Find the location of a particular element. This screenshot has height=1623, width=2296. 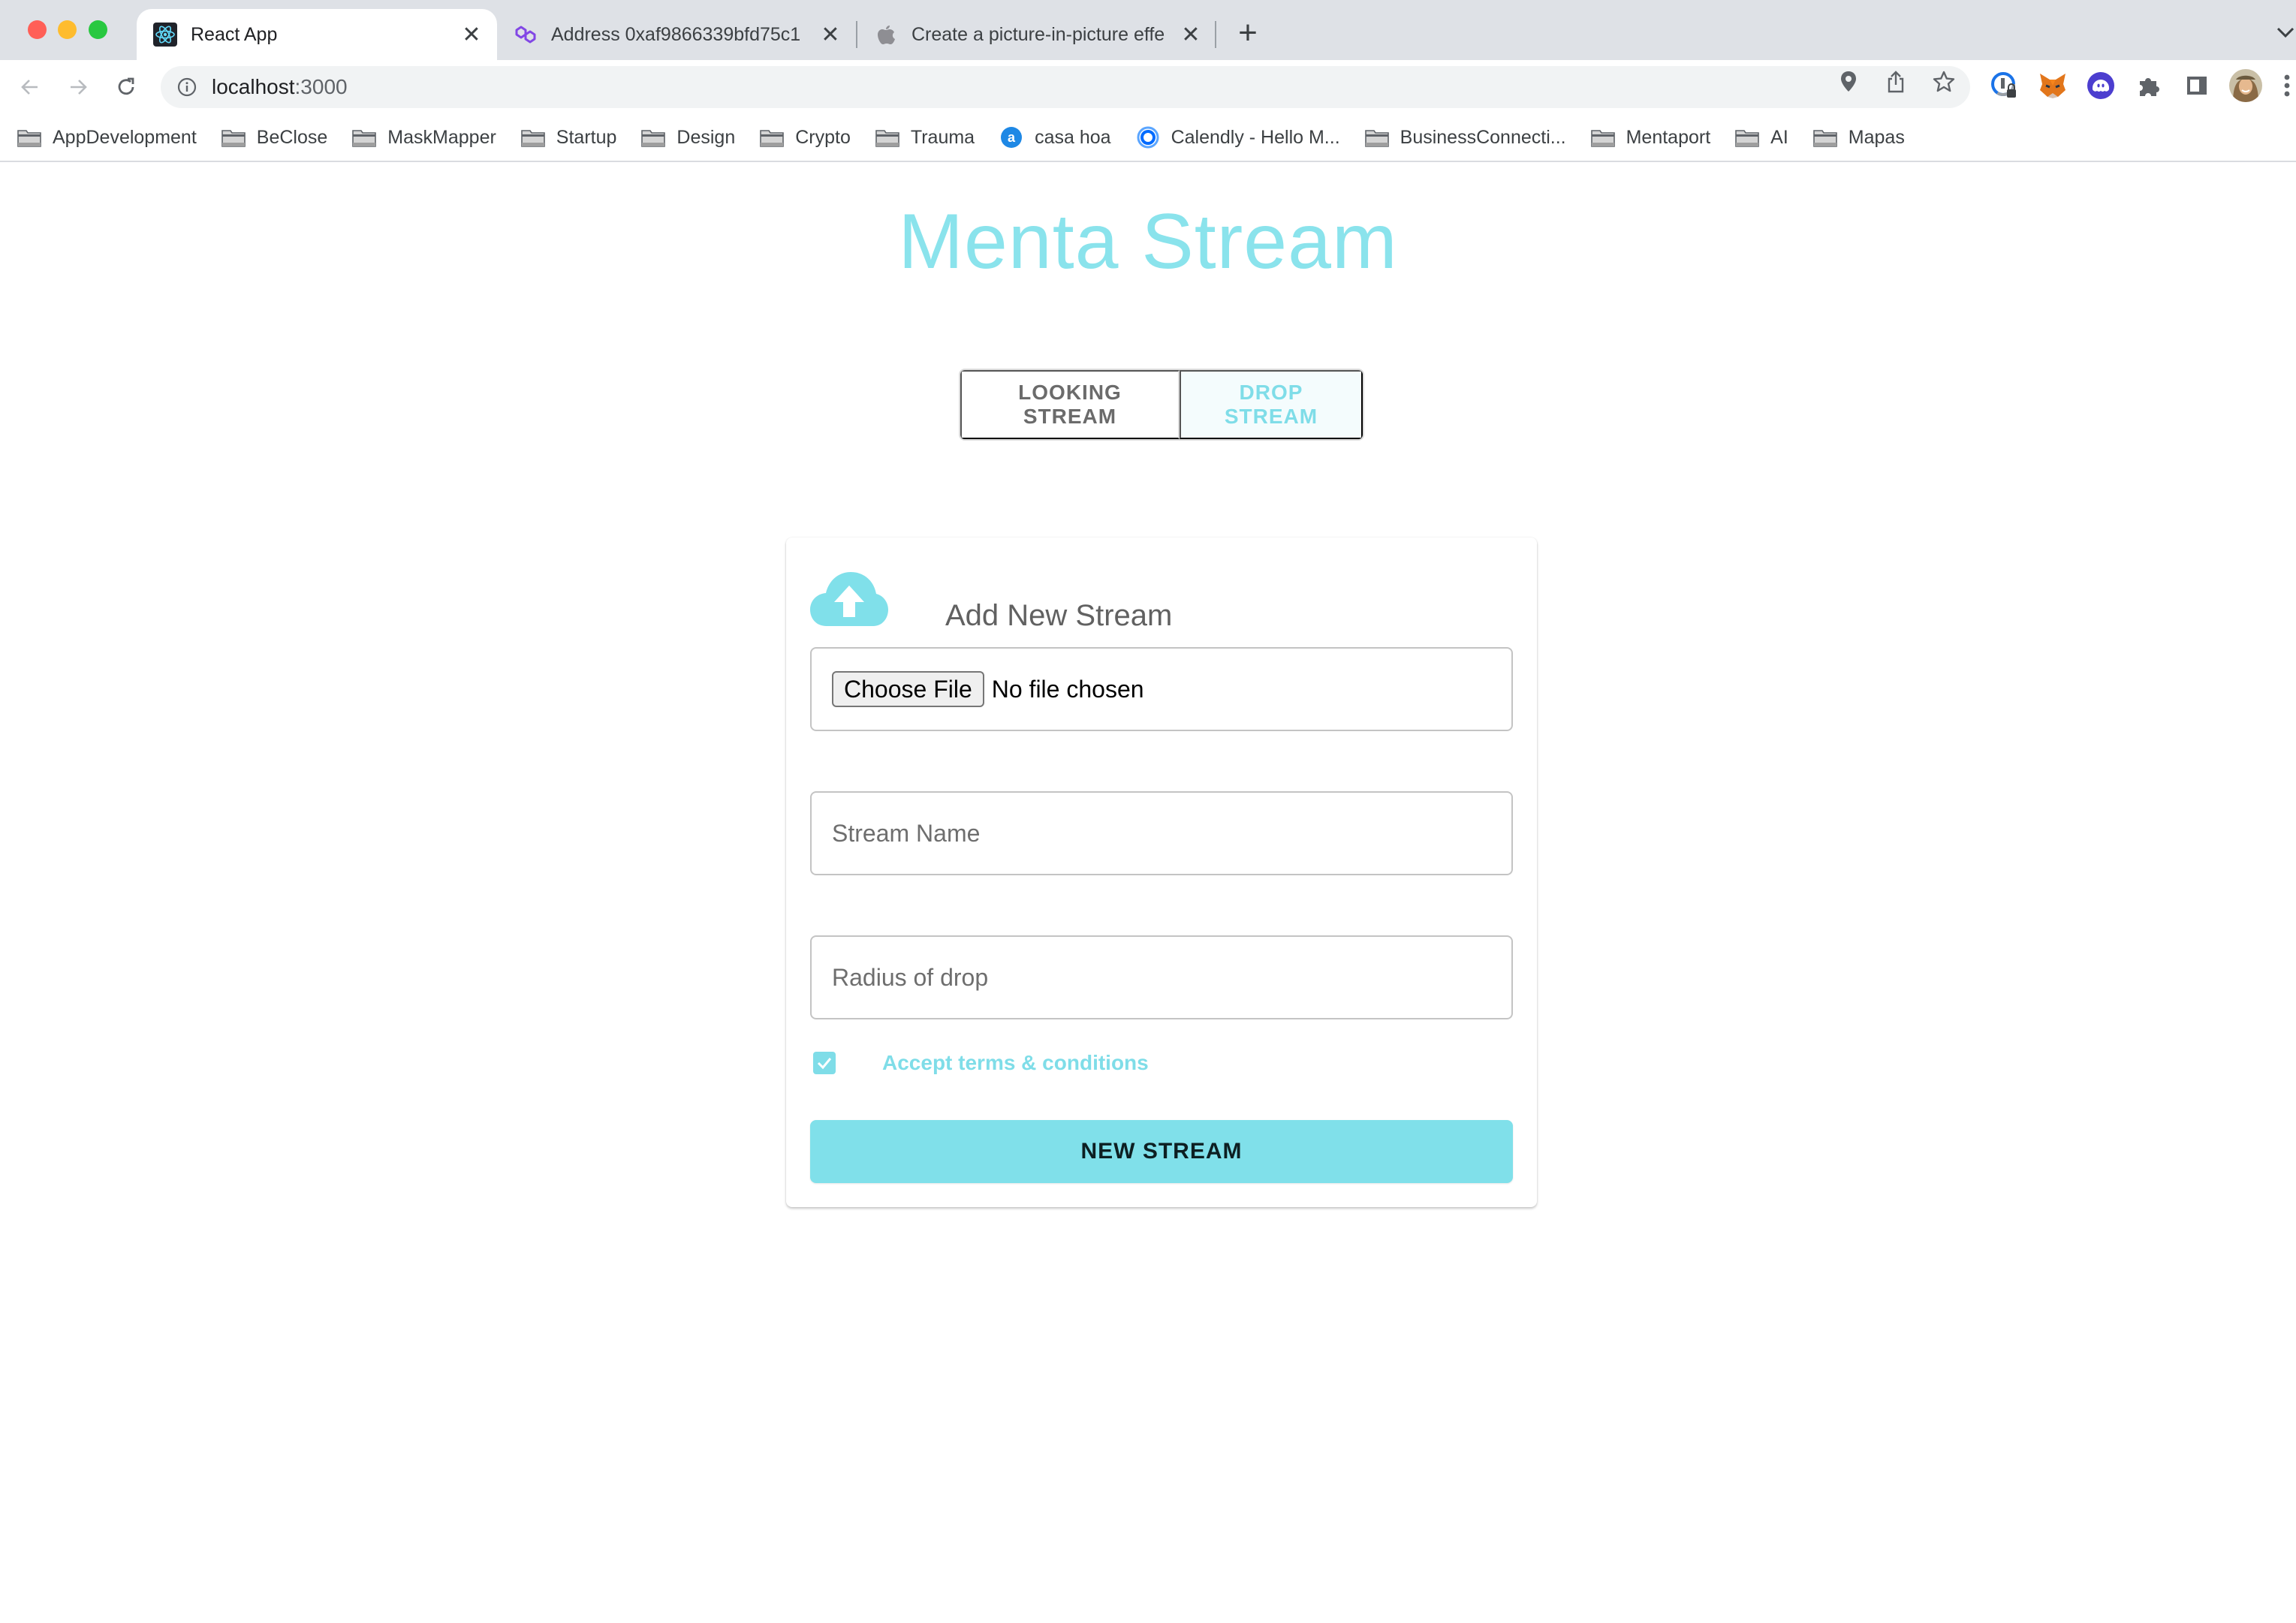

url-port: :3000 is located at coordinates (321, 87).